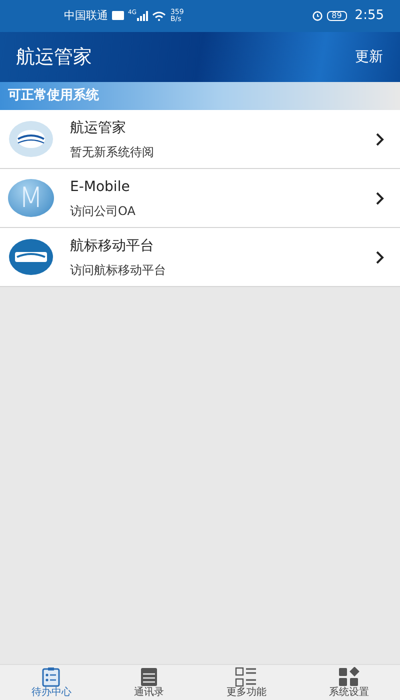 The width and height of the screenshot is (400, 700). Describe the element at coordinates (200, 139) in the screenshot. I see `system-item: 航运管家 暂无新系统待阅` at that location.